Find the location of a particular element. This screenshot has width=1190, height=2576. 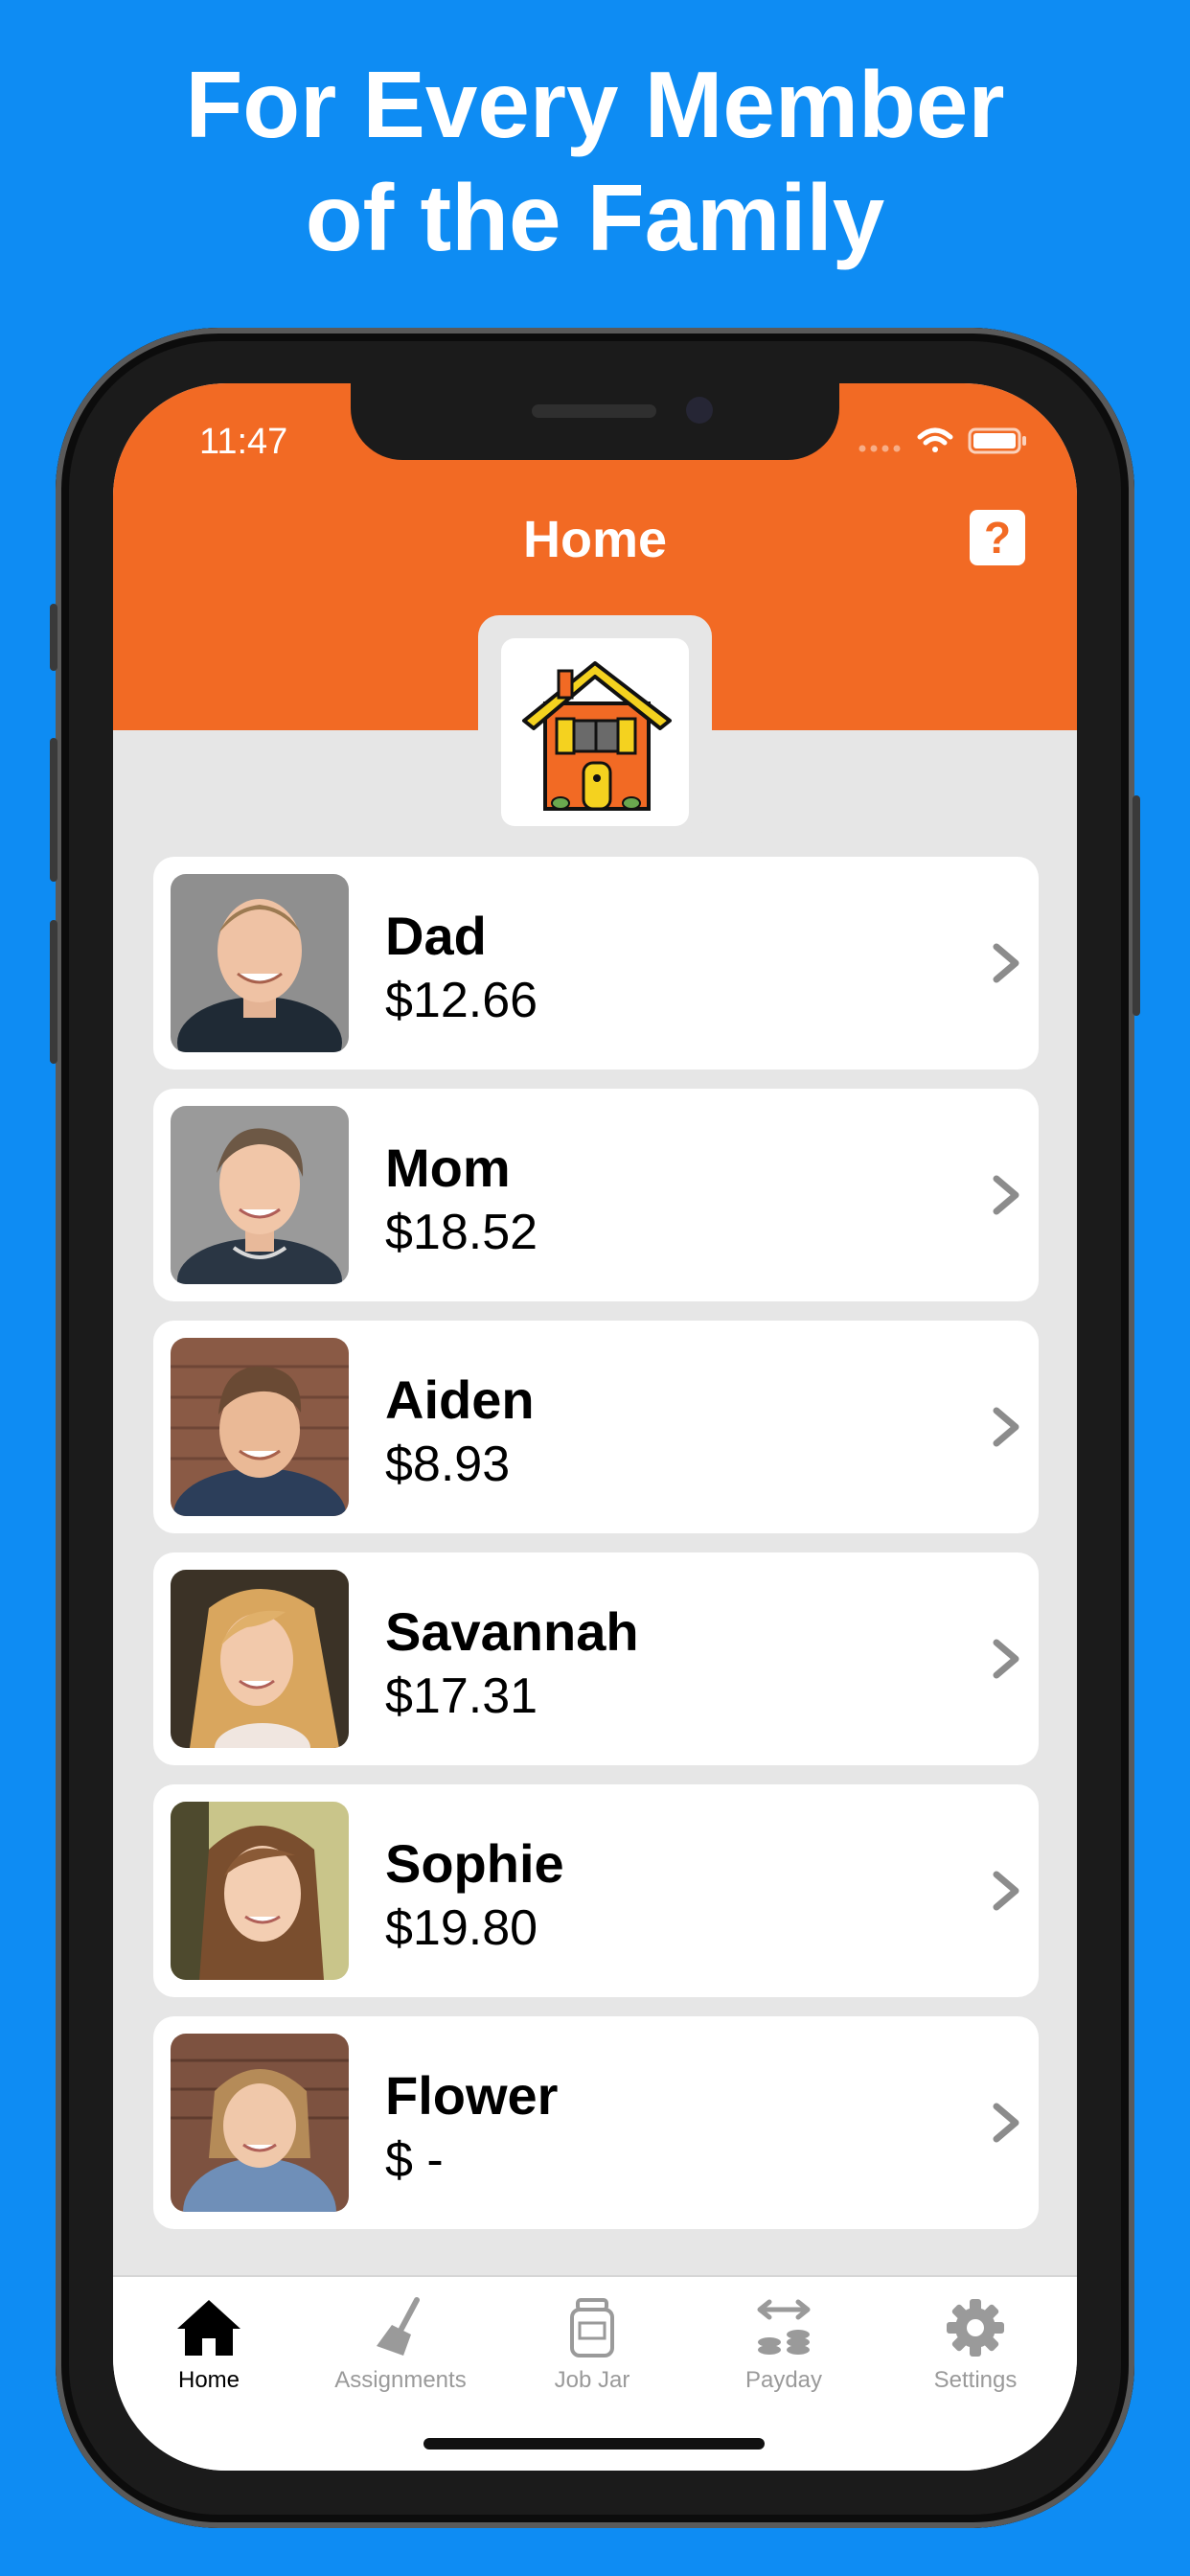

status-time: 11:47 is located at coordinates (244, 442).